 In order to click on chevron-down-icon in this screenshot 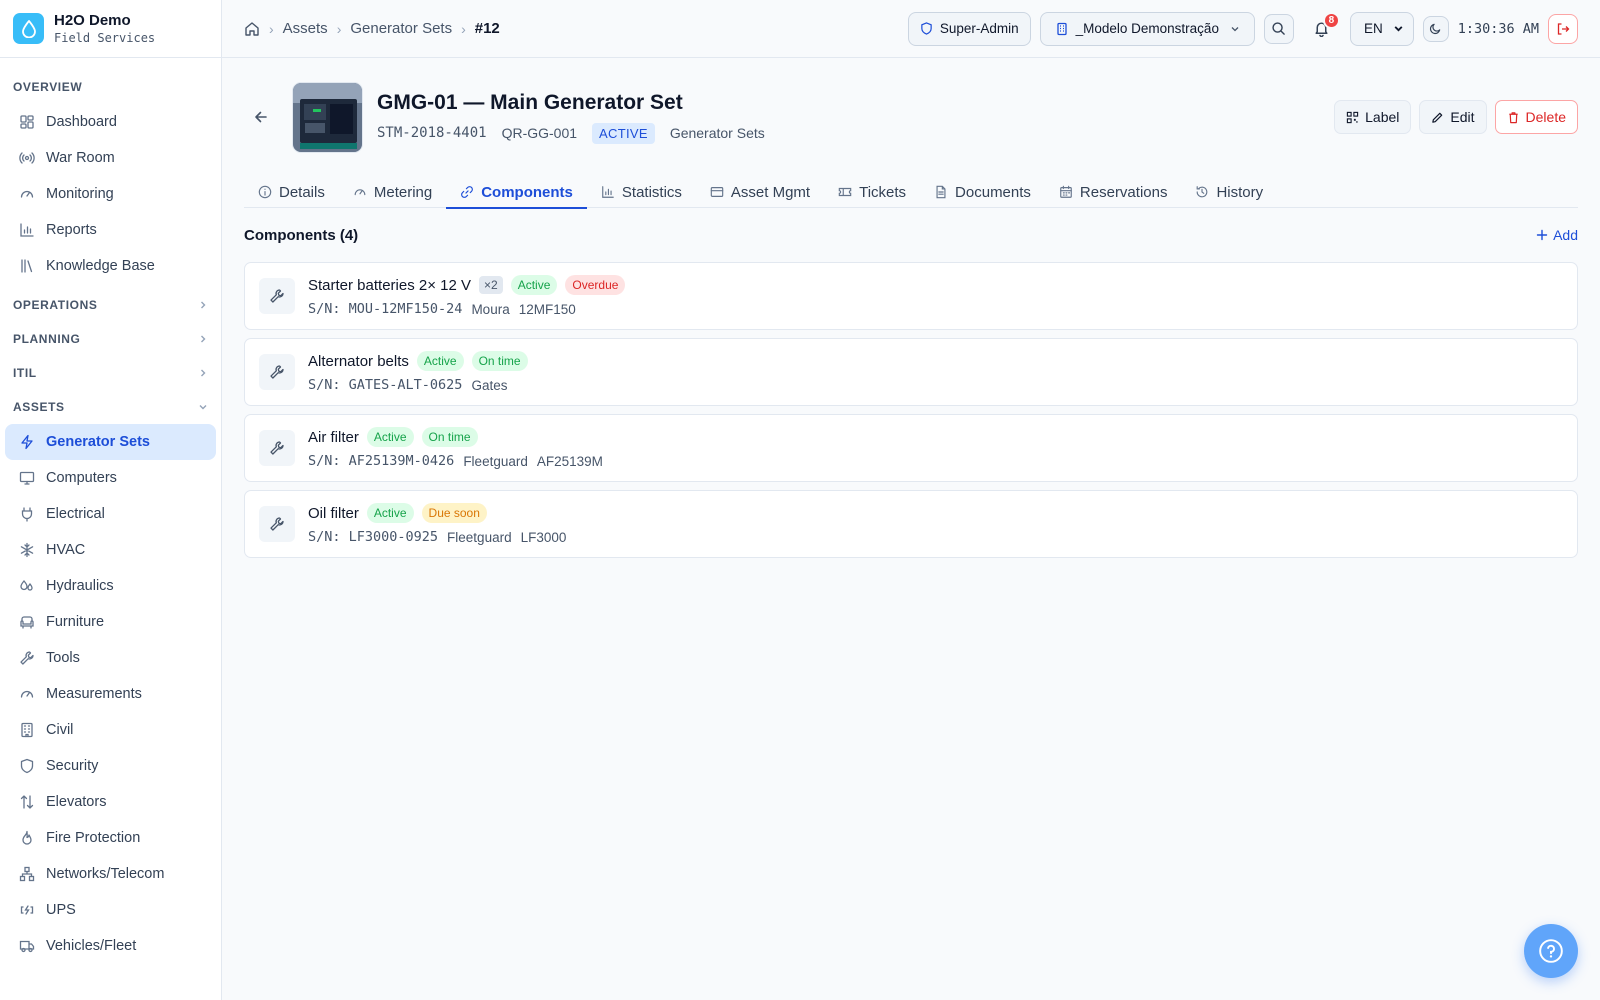, I will do `click(1398, 28)`.